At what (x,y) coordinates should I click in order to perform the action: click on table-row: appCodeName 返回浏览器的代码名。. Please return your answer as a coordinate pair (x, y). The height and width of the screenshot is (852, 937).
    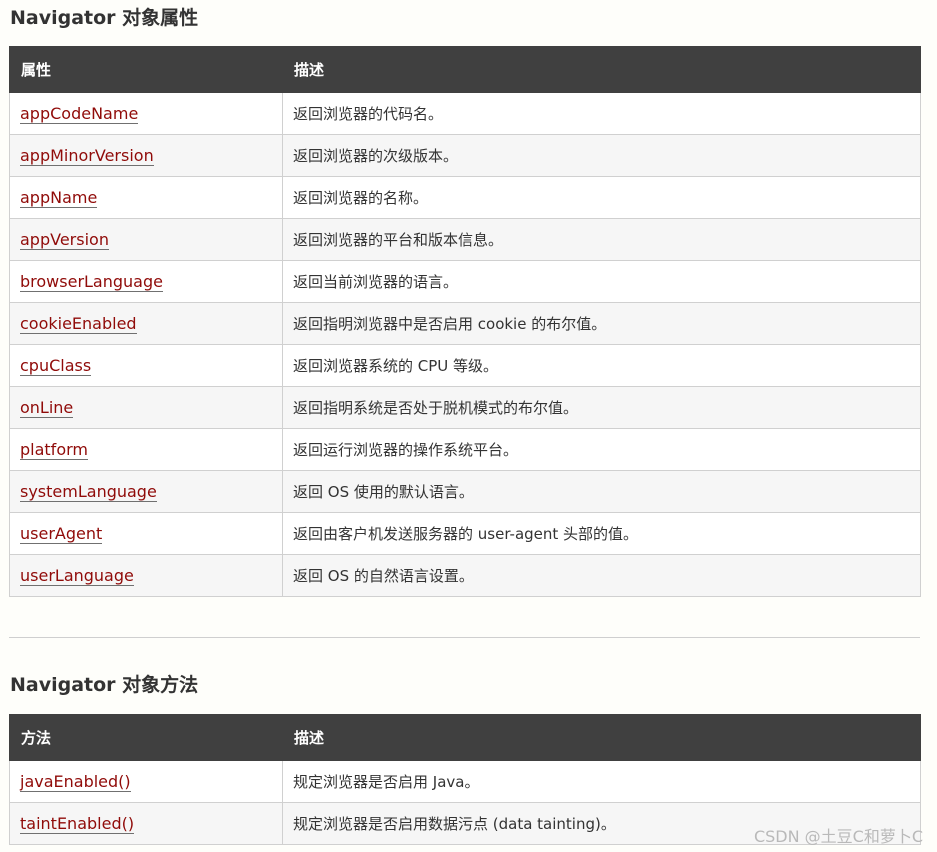
    Looking at the image, I should click on (465, 113).